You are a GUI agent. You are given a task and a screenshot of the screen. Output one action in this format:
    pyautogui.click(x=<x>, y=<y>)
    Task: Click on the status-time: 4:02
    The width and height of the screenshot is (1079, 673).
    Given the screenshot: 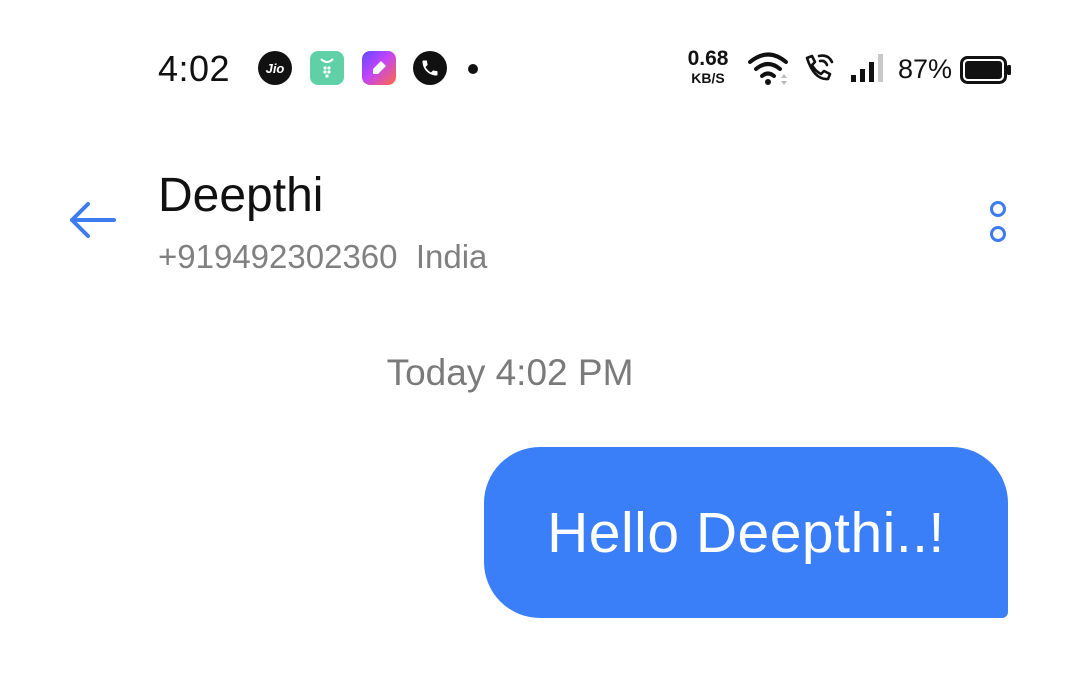 What is the action you would take?
    pyautogui.click(x=194, y=68)
    